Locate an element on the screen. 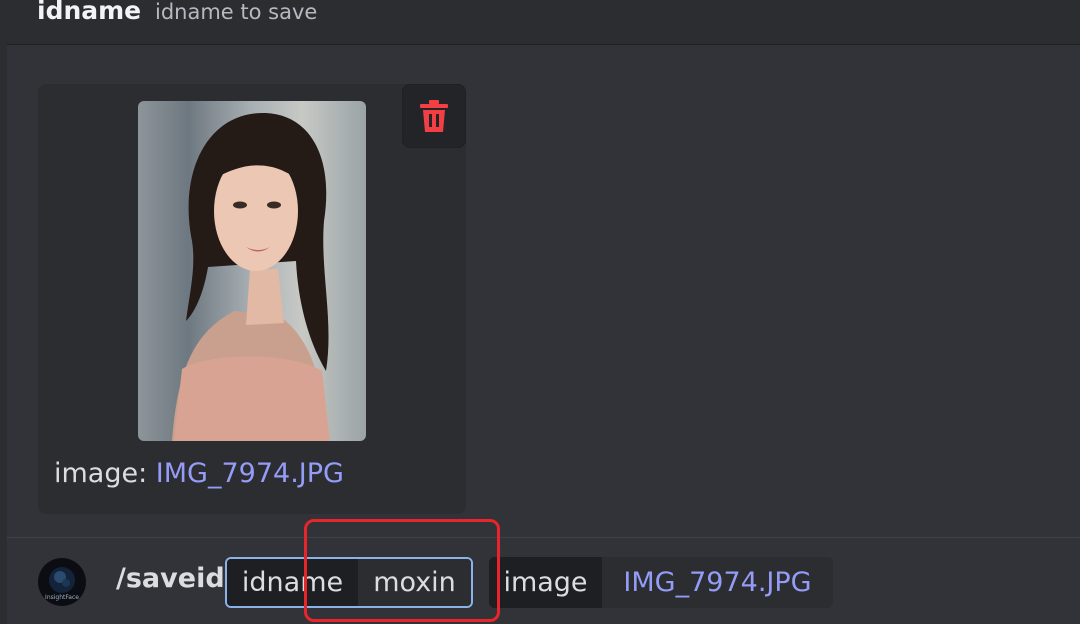 The image size is (1080, 624). option-description: idname to save is located at coordinates (236, 12).